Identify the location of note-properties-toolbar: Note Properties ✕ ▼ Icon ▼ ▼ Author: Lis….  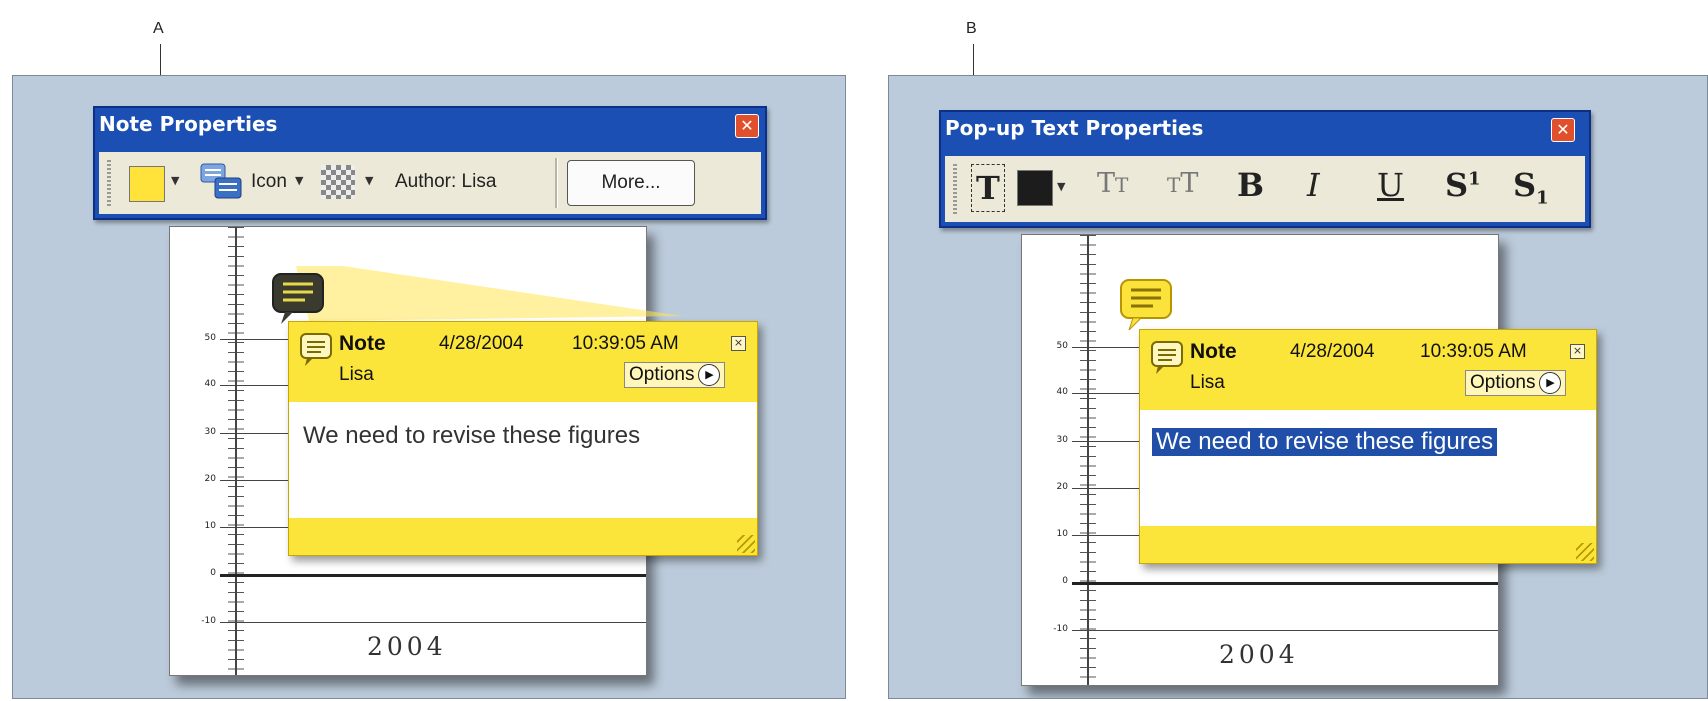
(430, 163).